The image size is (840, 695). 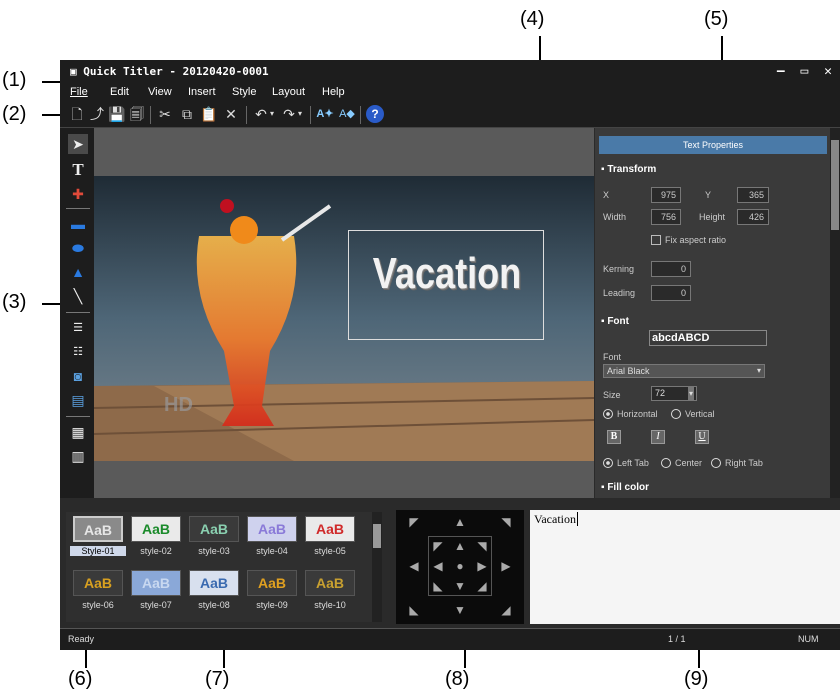 What do you see at coordinates (78, 170) in the screenshot?
I see `text-tool-icon: T` at bounding box center [78, 170].